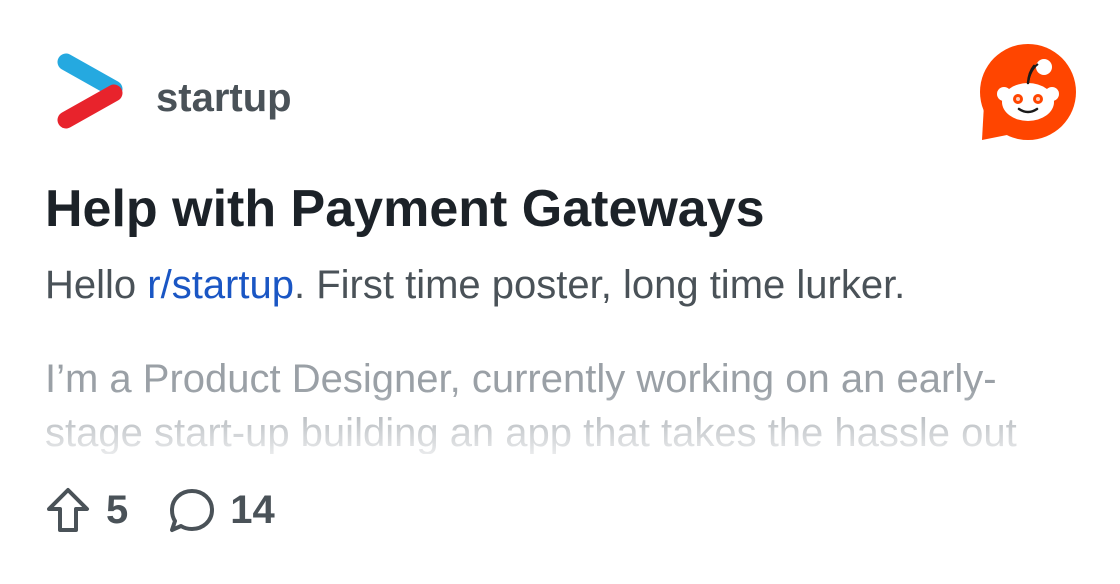 The image size is (1120, 584). What do you see at coordinates (68, 510) in the screenshot?
I see `upvote-arrow-icon` at bounding box center [68, 510].